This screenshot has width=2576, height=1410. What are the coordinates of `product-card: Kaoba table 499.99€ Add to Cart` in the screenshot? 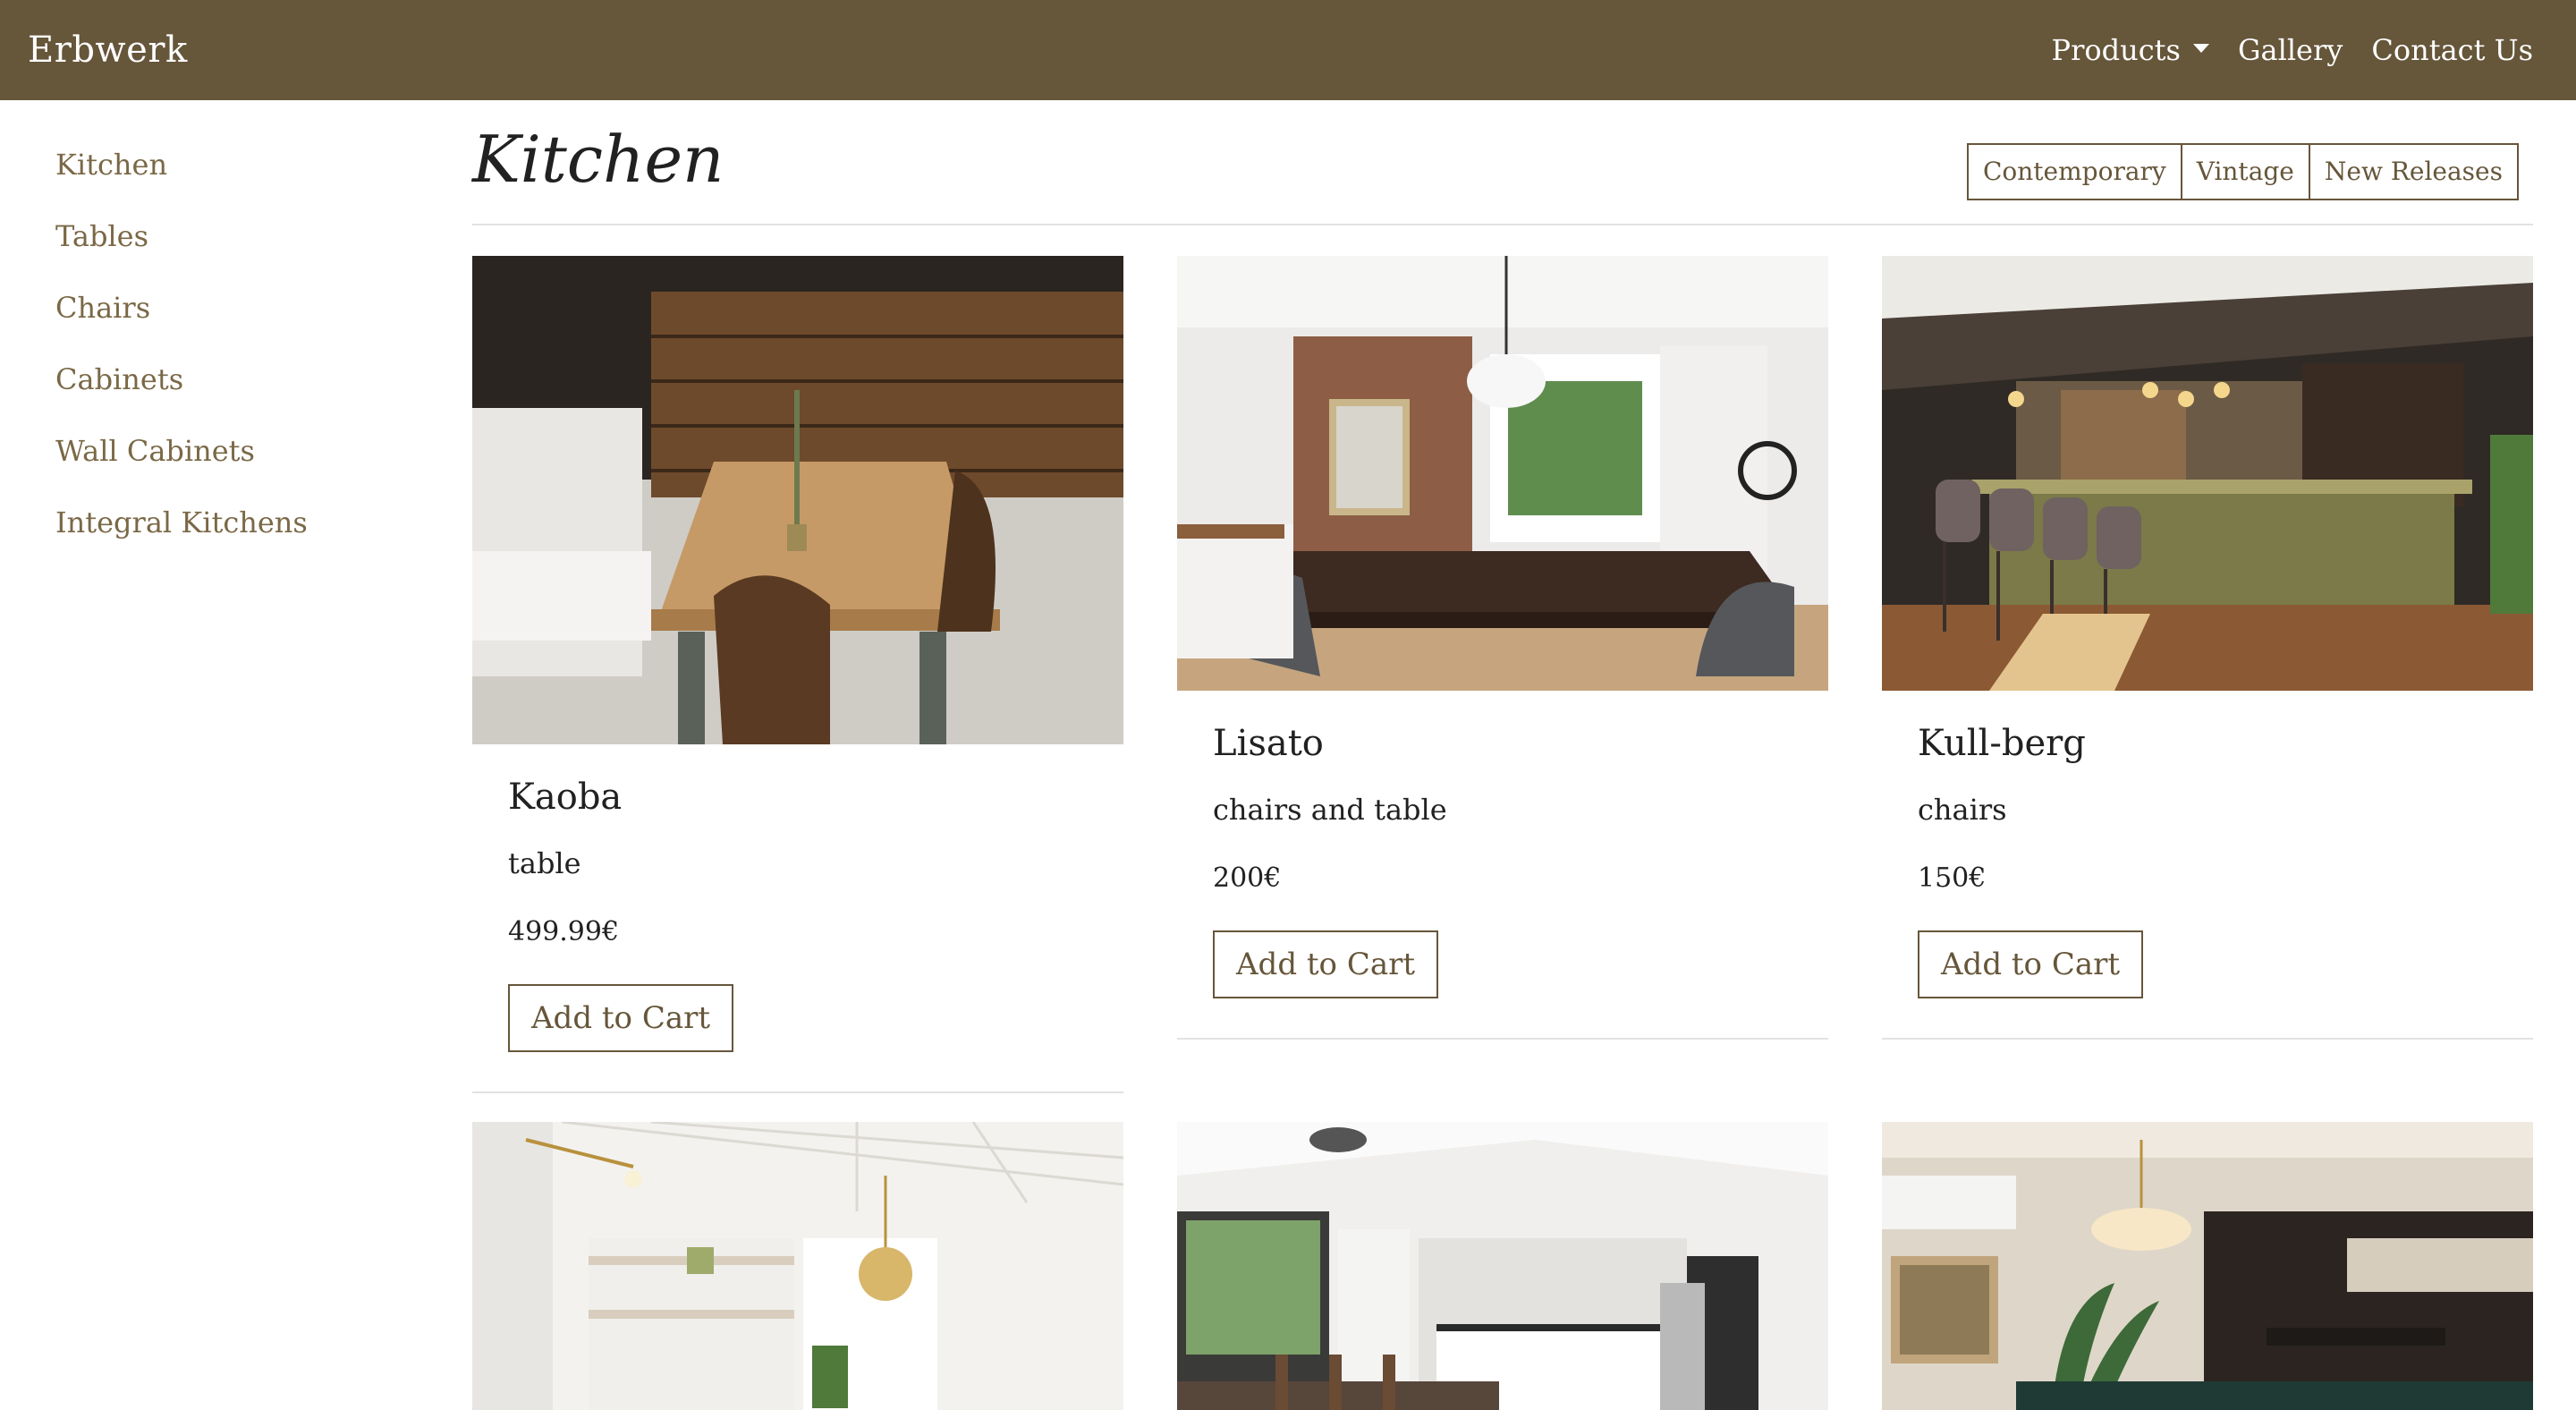 It's located at (797, 654).